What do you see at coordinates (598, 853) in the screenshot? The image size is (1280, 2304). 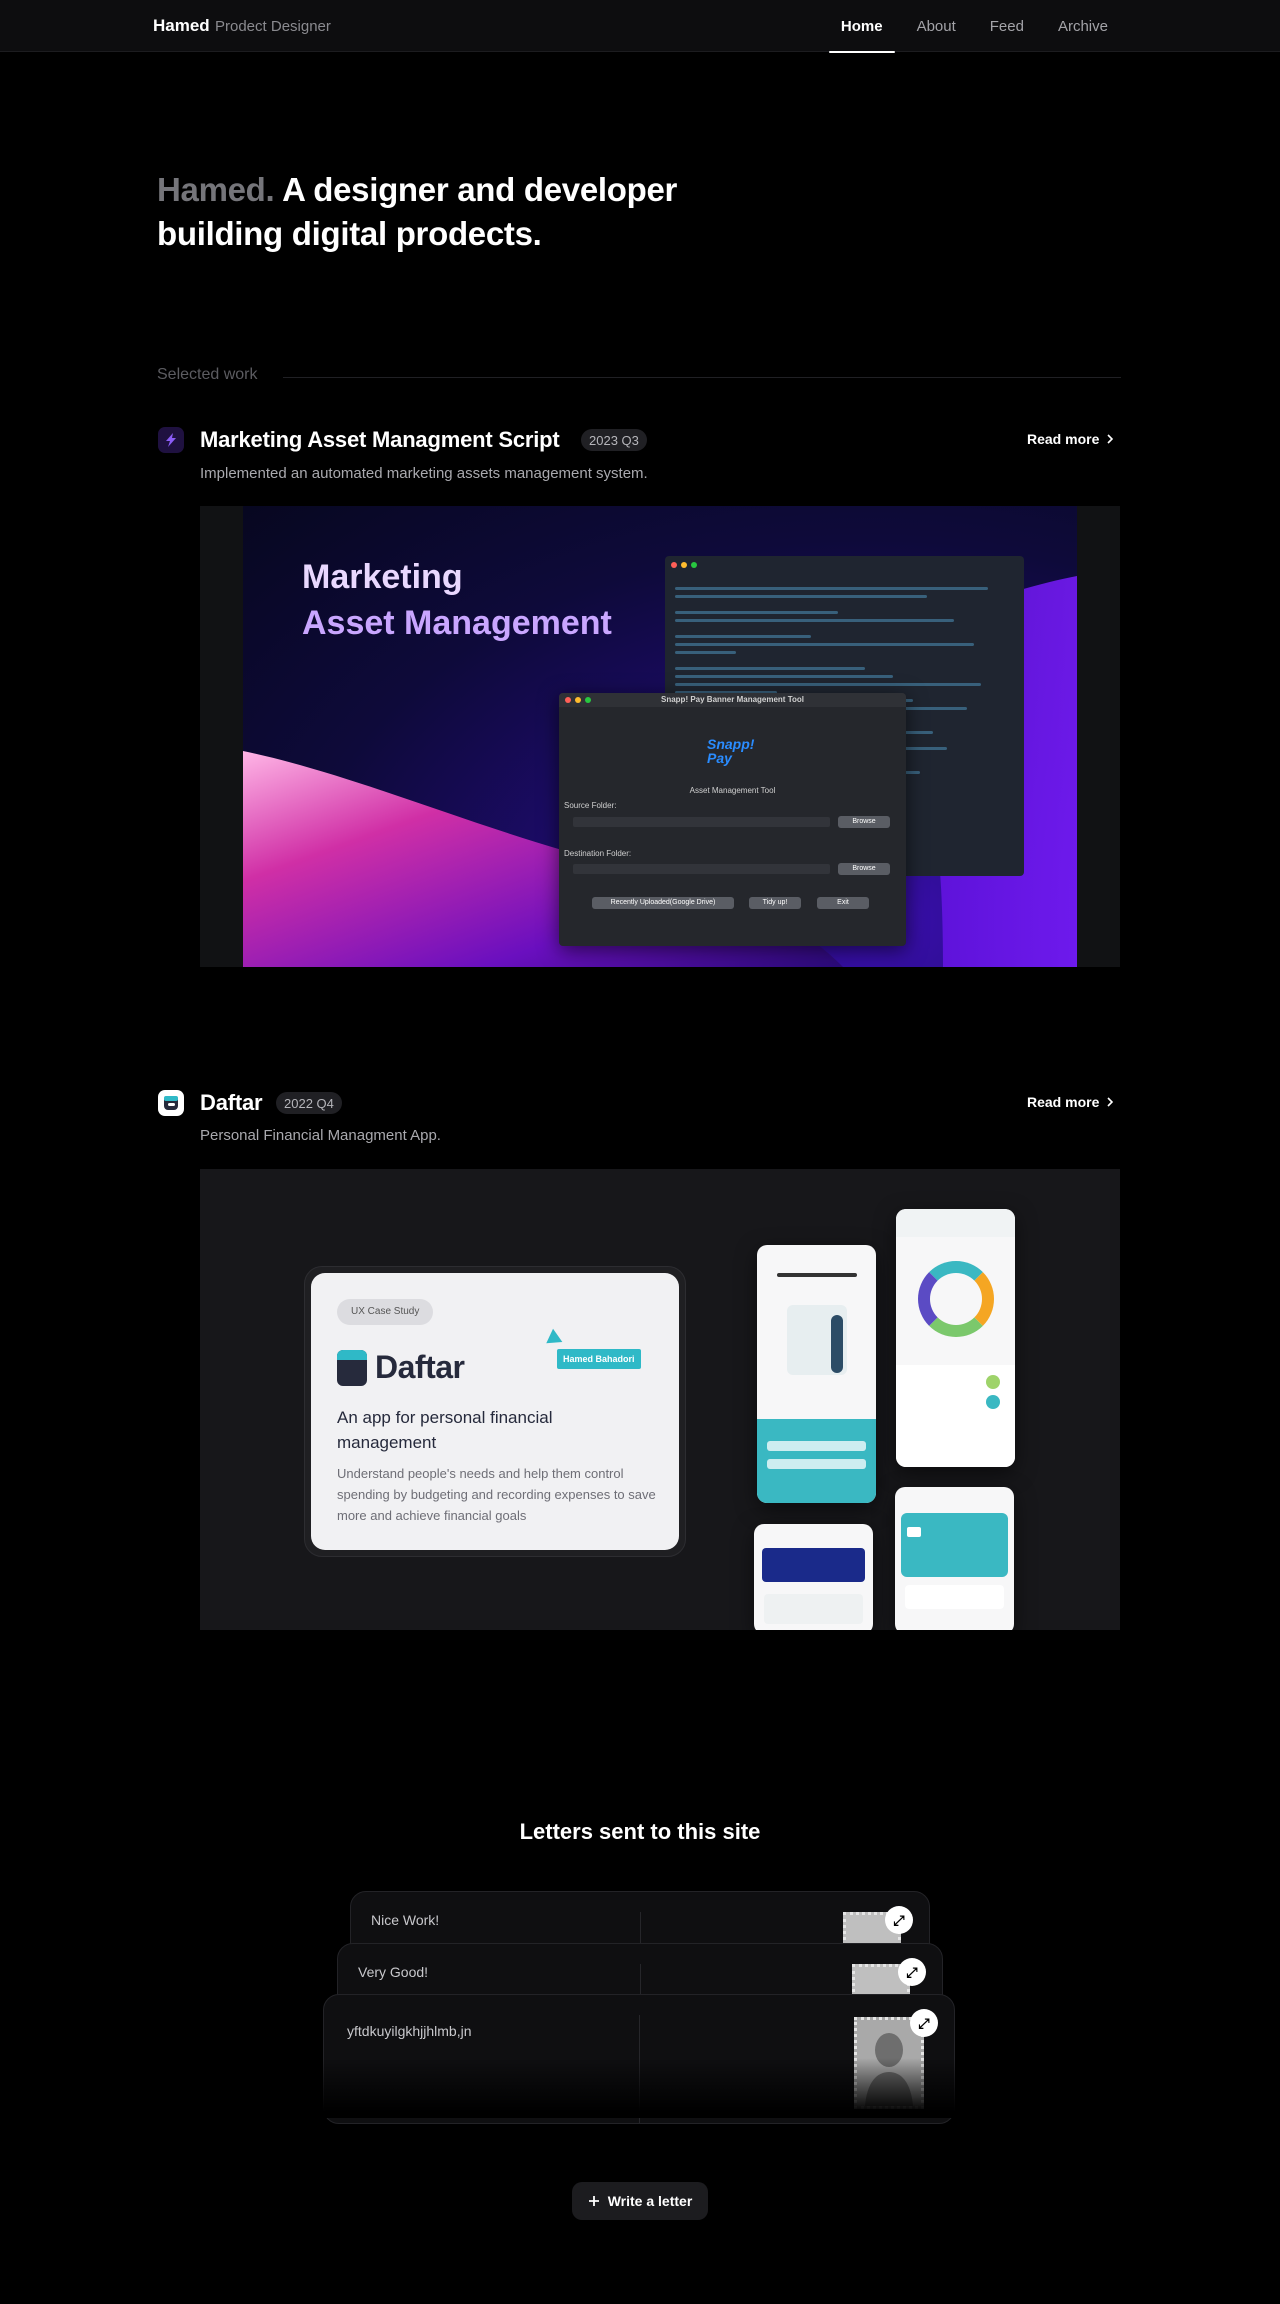 I see `destination-folder-label: Destination Folder:` at bounding box center [598, 853].